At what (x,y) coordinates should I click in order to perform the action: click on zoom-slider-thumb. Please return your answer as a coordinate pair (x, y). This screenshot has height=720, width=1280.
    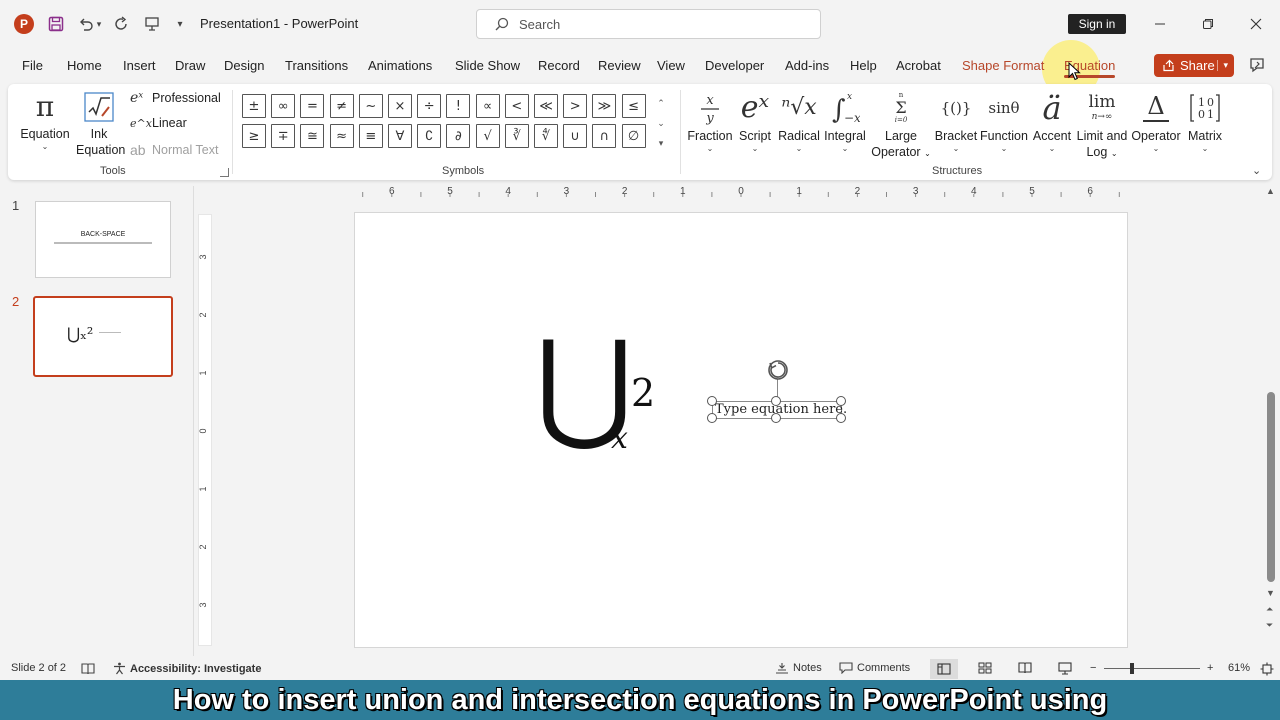
    Looking at the image, I should click on (1132, 668).